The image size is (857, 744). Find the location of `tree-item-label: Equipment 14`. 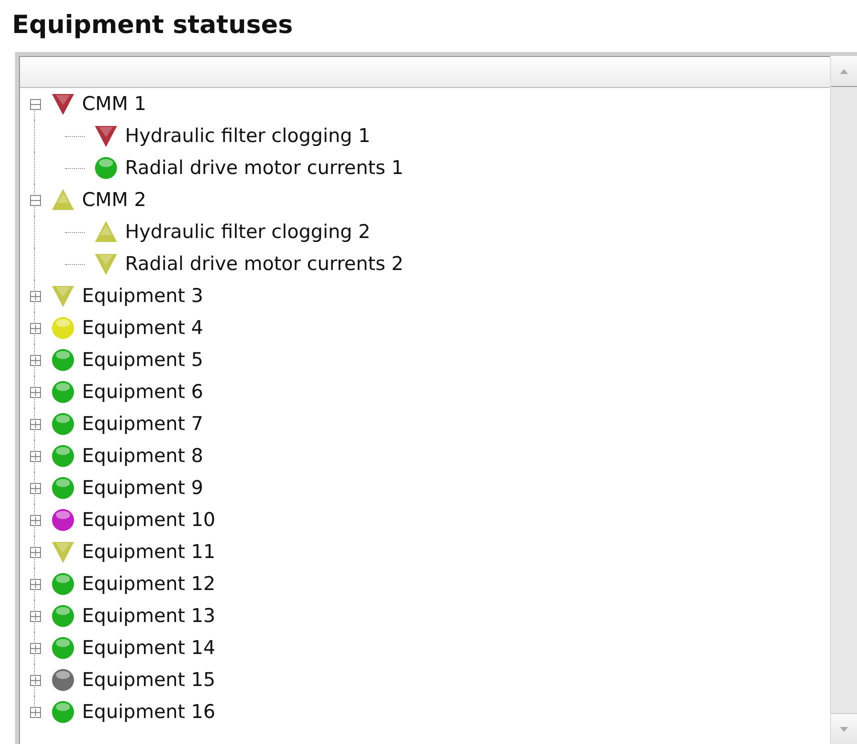

tree-item-label: Equipment 14 is located at coordinates (149, 648).